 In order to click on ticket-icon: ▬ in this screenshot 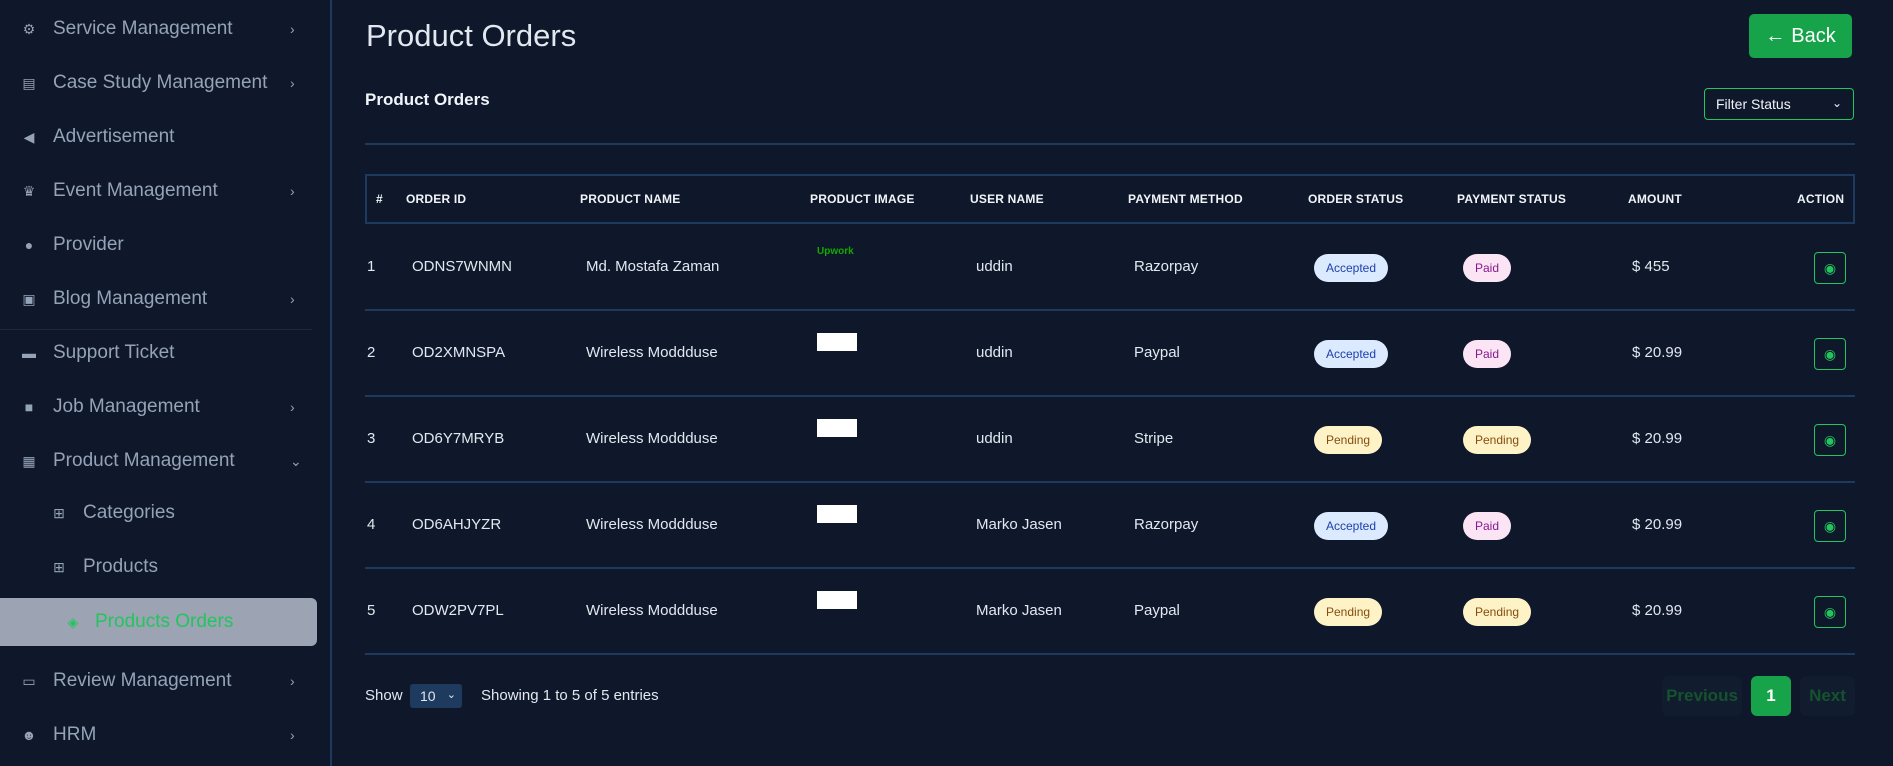, I will do `click(29, 353)`.